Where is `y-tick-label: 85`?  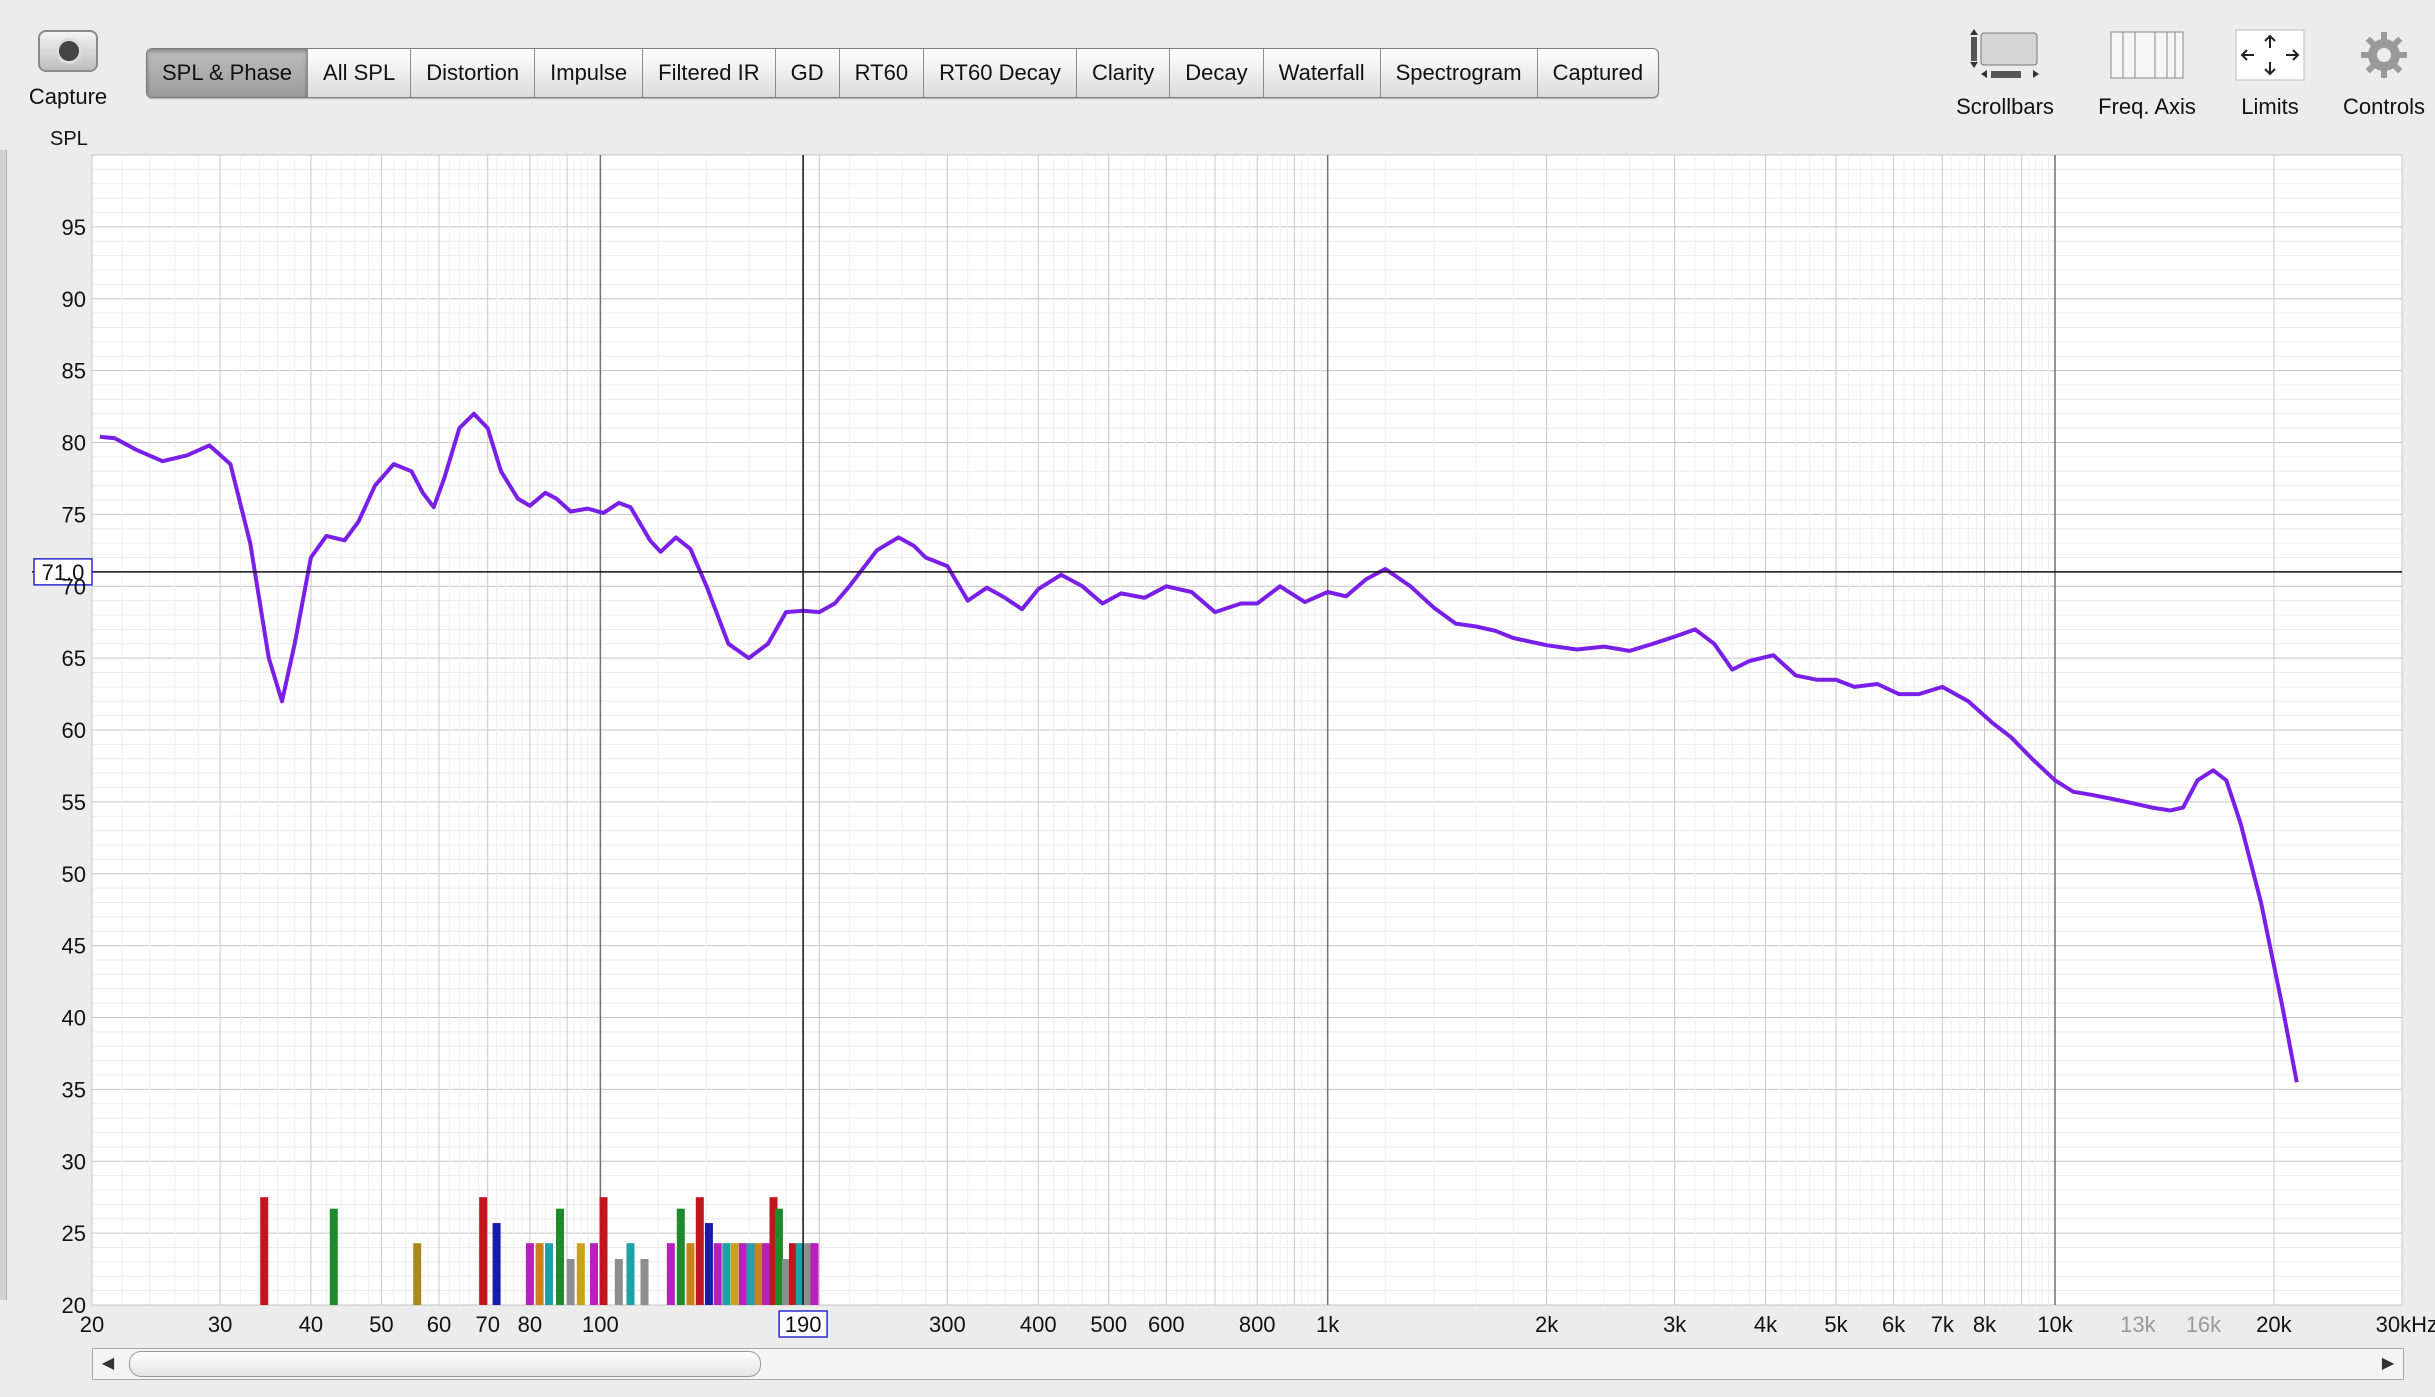
y-tick-label: 85 is located at coordinates (74, 371).